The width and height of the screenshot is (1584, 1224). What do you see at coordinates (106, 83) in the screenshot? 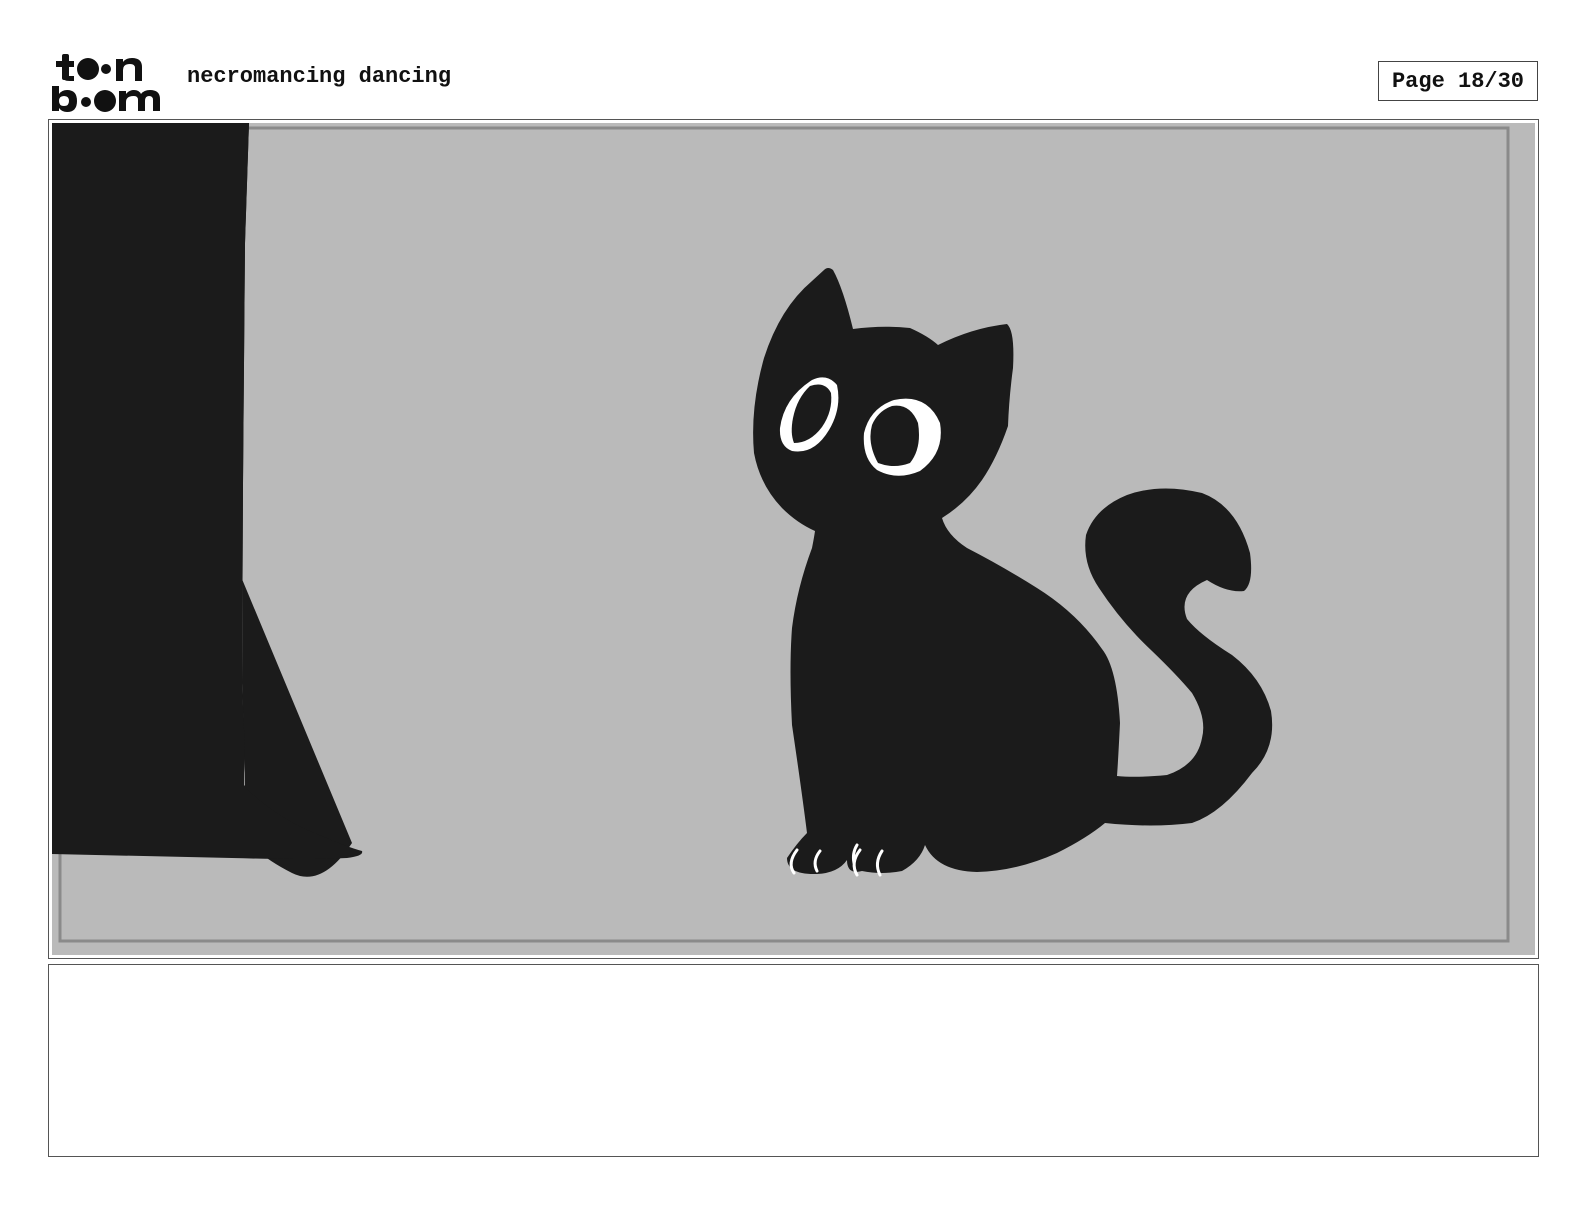
I see `toon-boom-logo` at bounding box center [106, 83].